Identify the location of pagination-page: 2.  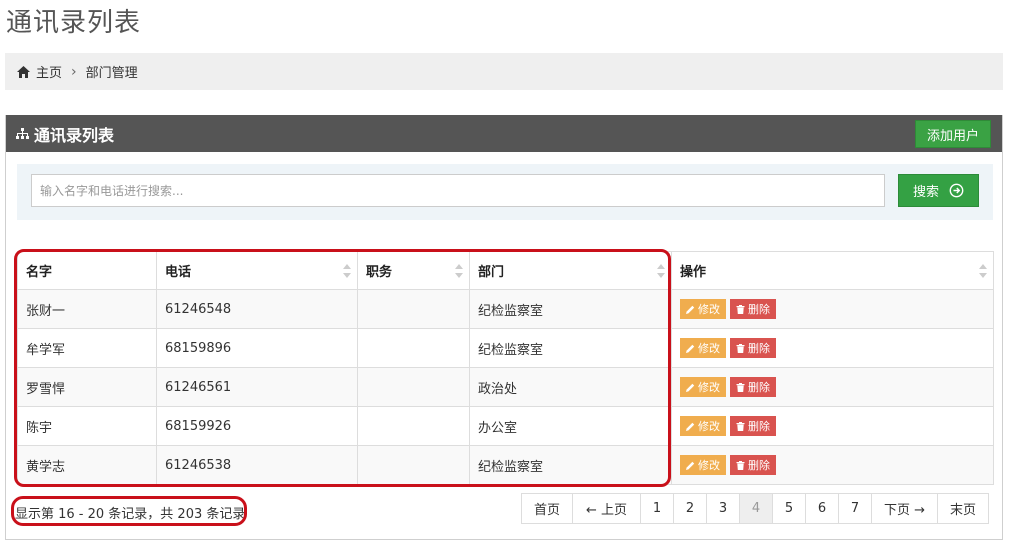
(690, 508).